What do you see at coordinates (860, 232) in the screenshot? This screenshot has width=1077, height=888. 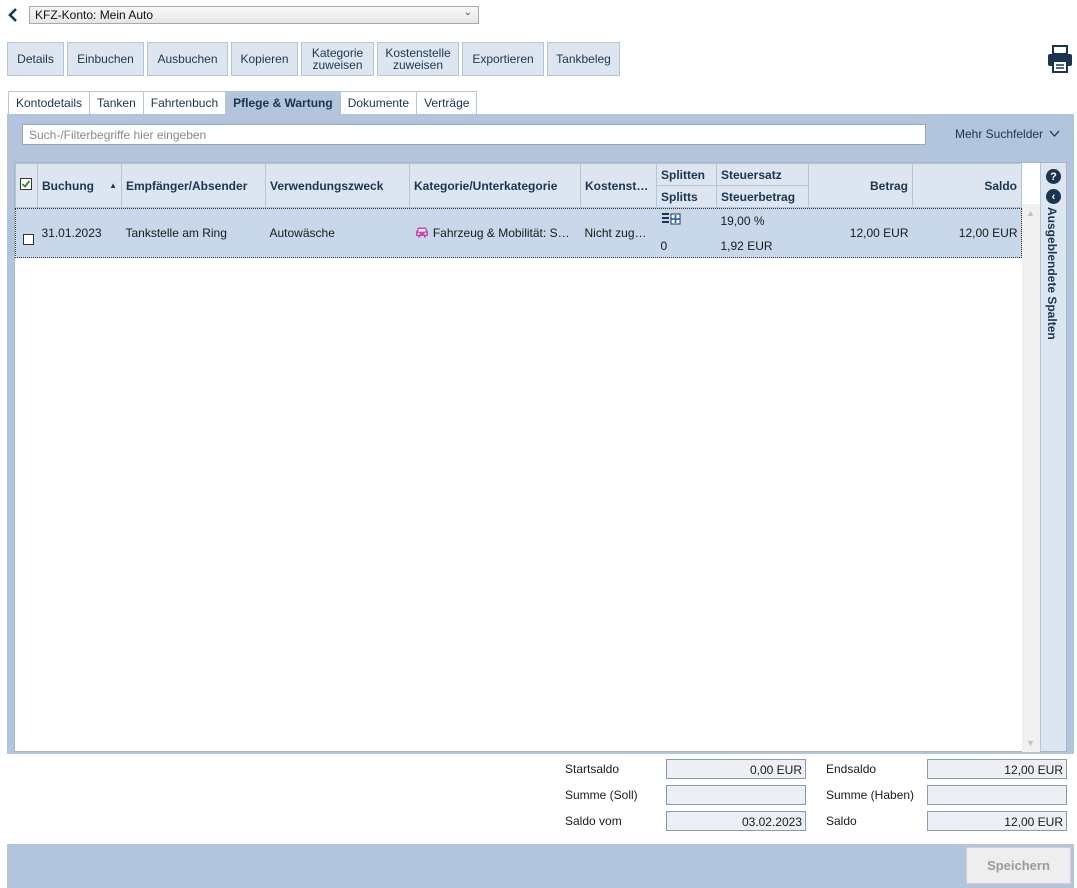 I see `cell-betrag: 12,00 EUR` at bounding box center [860, 232].